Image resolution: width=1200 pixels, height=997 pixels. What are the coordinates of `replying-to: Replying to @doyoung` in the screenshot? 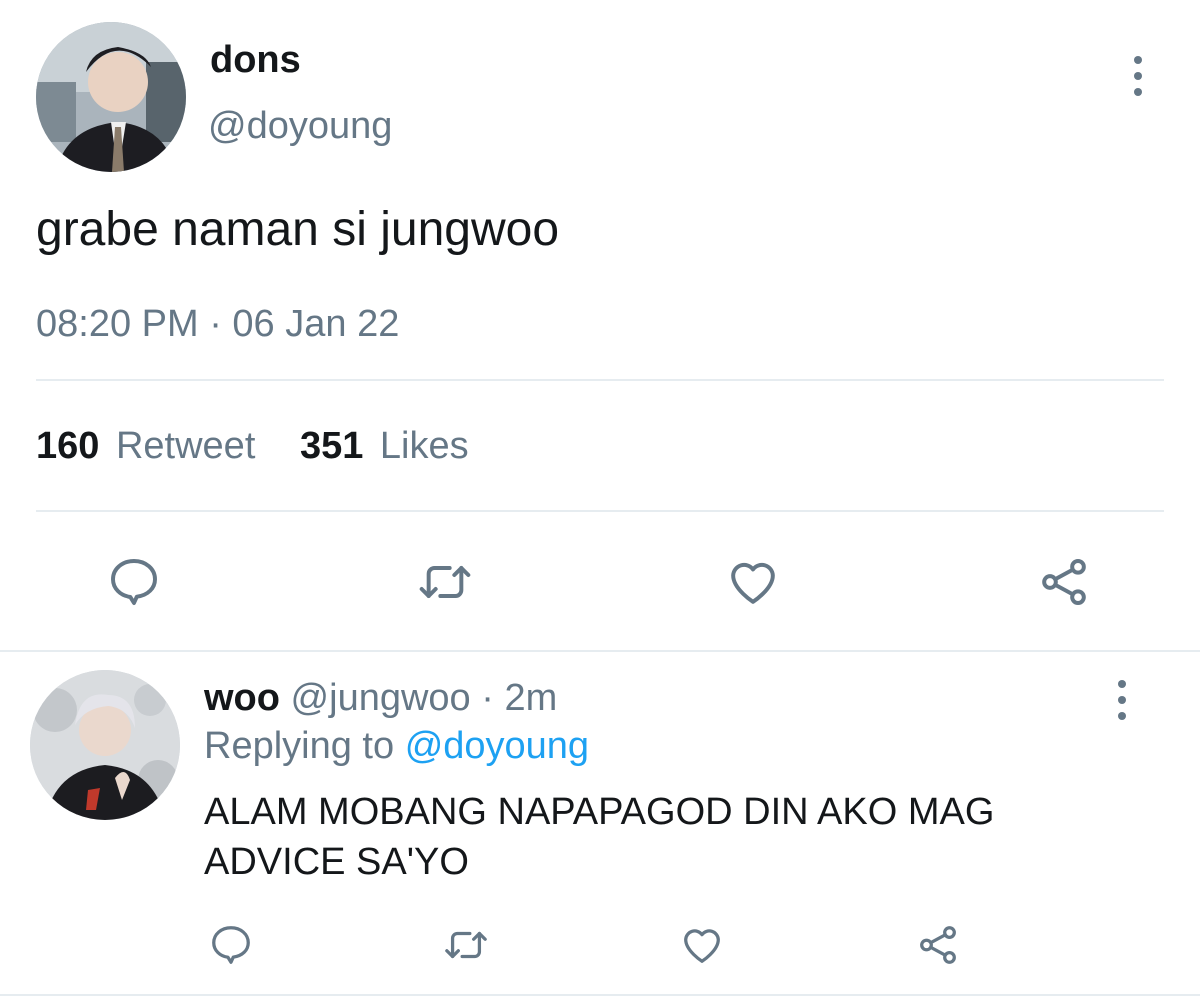 It's located at (396, 746).